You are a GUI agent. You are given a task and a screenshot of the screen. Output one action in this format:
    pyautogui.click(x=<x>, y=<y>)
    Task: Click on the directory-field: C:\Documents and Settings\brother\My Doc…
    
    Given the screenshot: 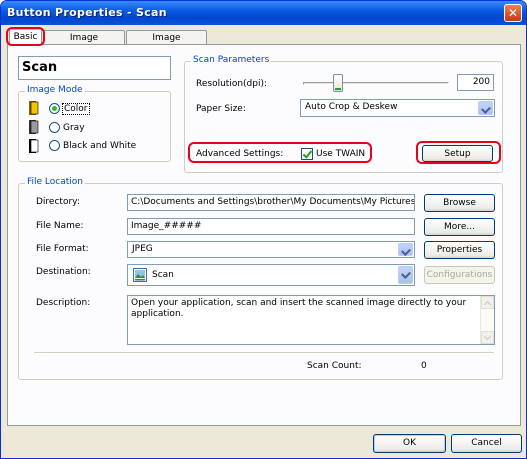 What is the action you would take?
    pyautogui.click(x=271, y=202)
    